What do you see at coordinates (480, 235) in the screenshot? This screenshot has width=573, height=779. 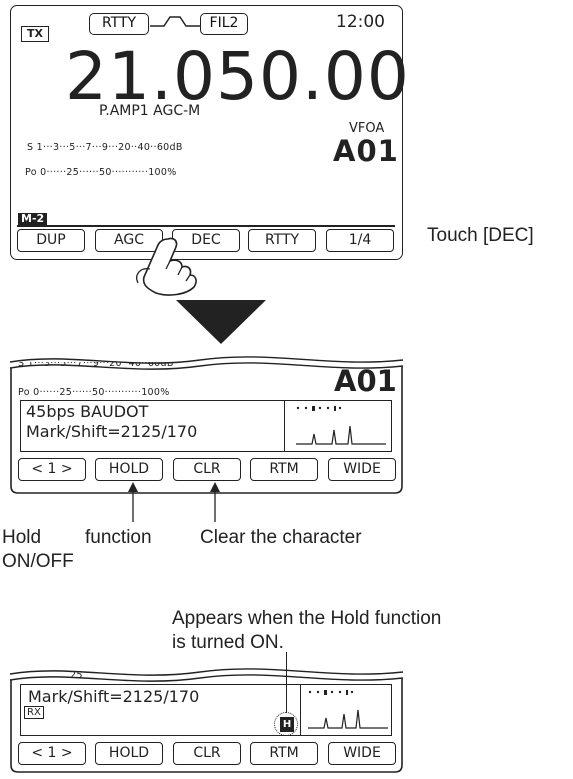 I see `touch-dec-caption: Touch [DEC]` at bounding box center [480, 235].